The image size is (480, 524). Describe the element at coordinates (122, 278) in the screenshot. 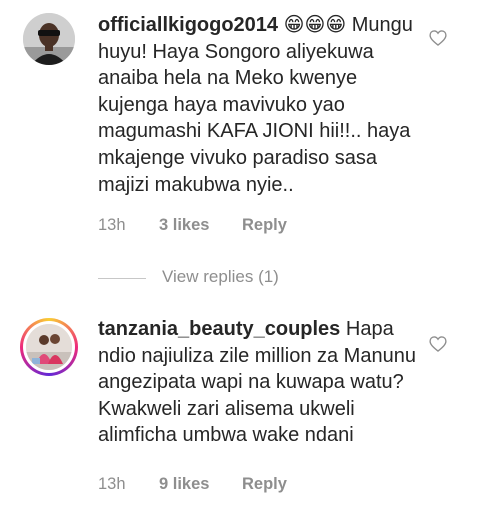

I see `replies-divider` at that location.